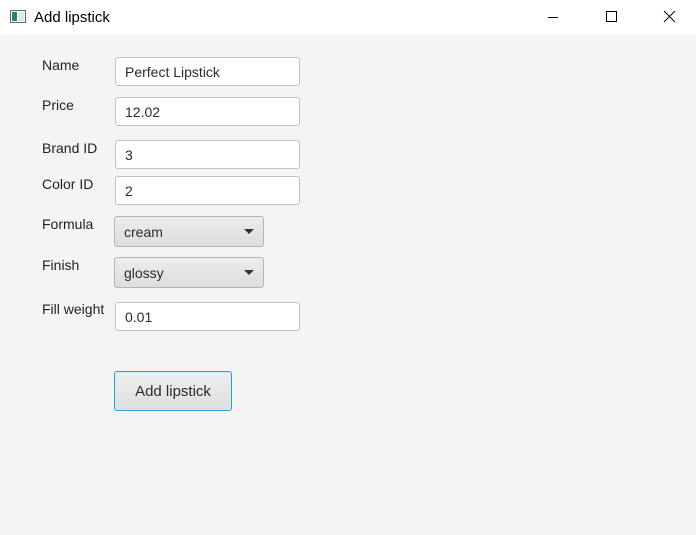  I want to click on app-window-icon, so click(18, 16).